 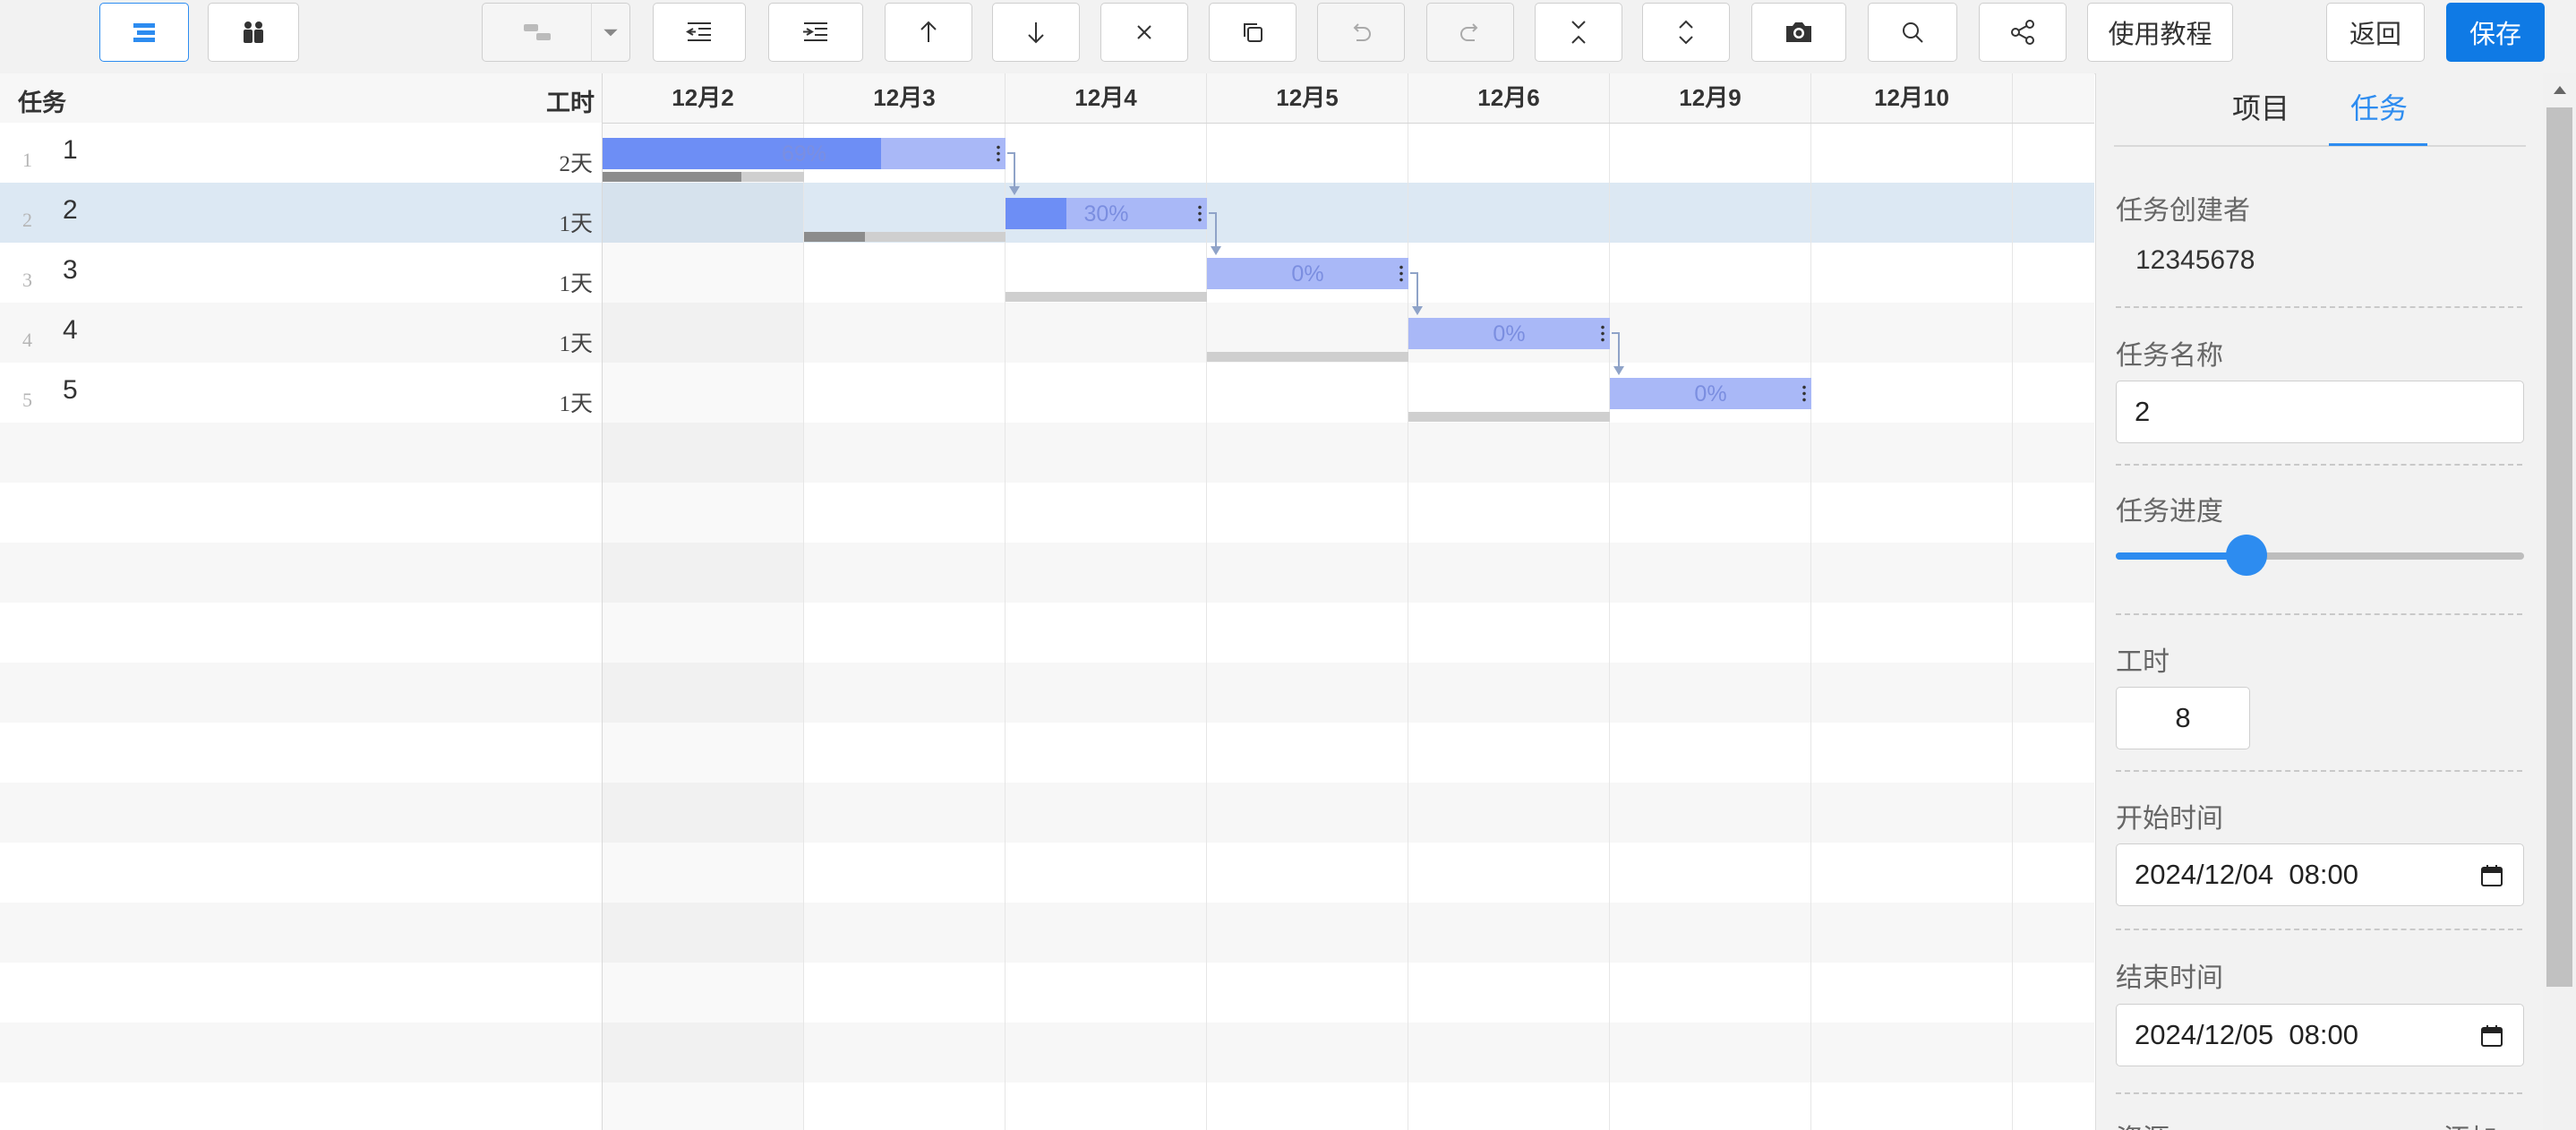 I want to click on table-row: 1 1 2天, so click(x=301, y=153).